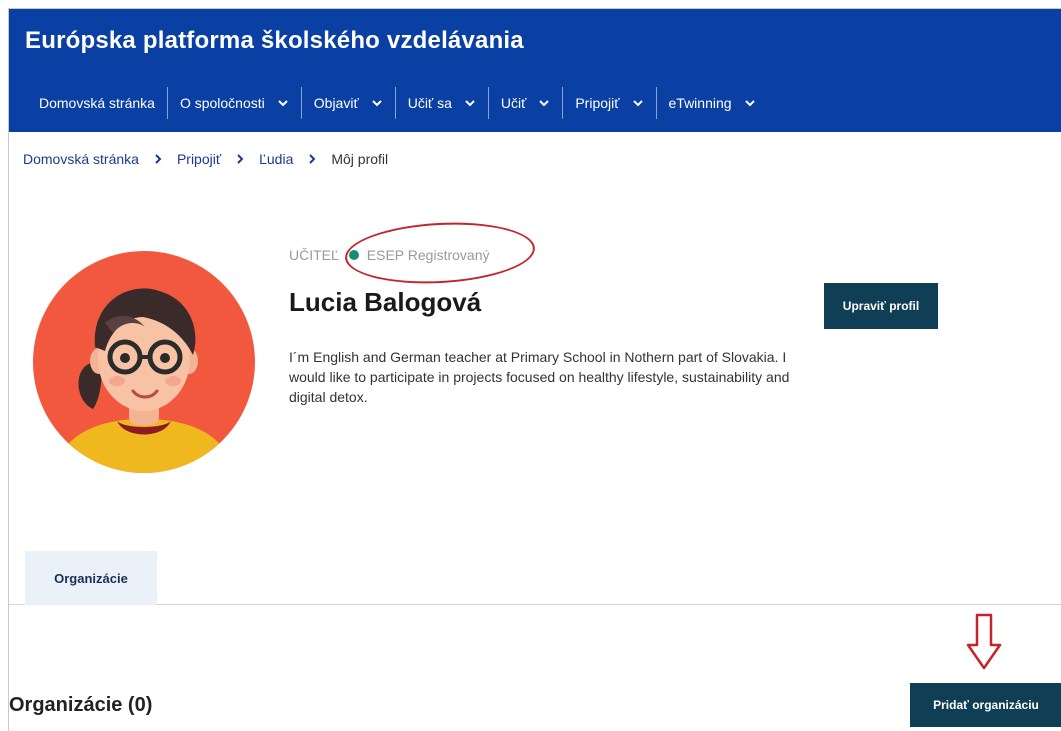  Describe the element at coordinates (985, 705) in the screenshot. I see `add-organization-button: Pridať organizáciu` at that location.